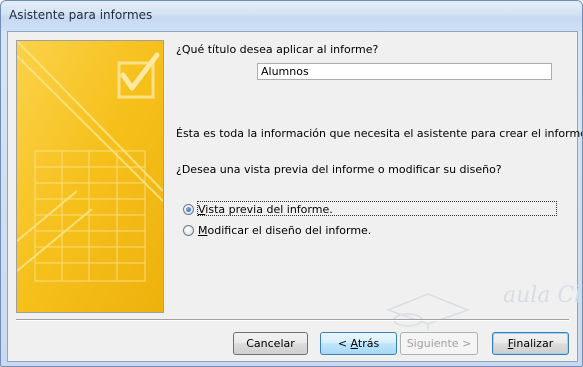 The image size is (583, 367). Describe the element at coordinates (404, 71) in the screenshot. I see `report-title-input` at that location.